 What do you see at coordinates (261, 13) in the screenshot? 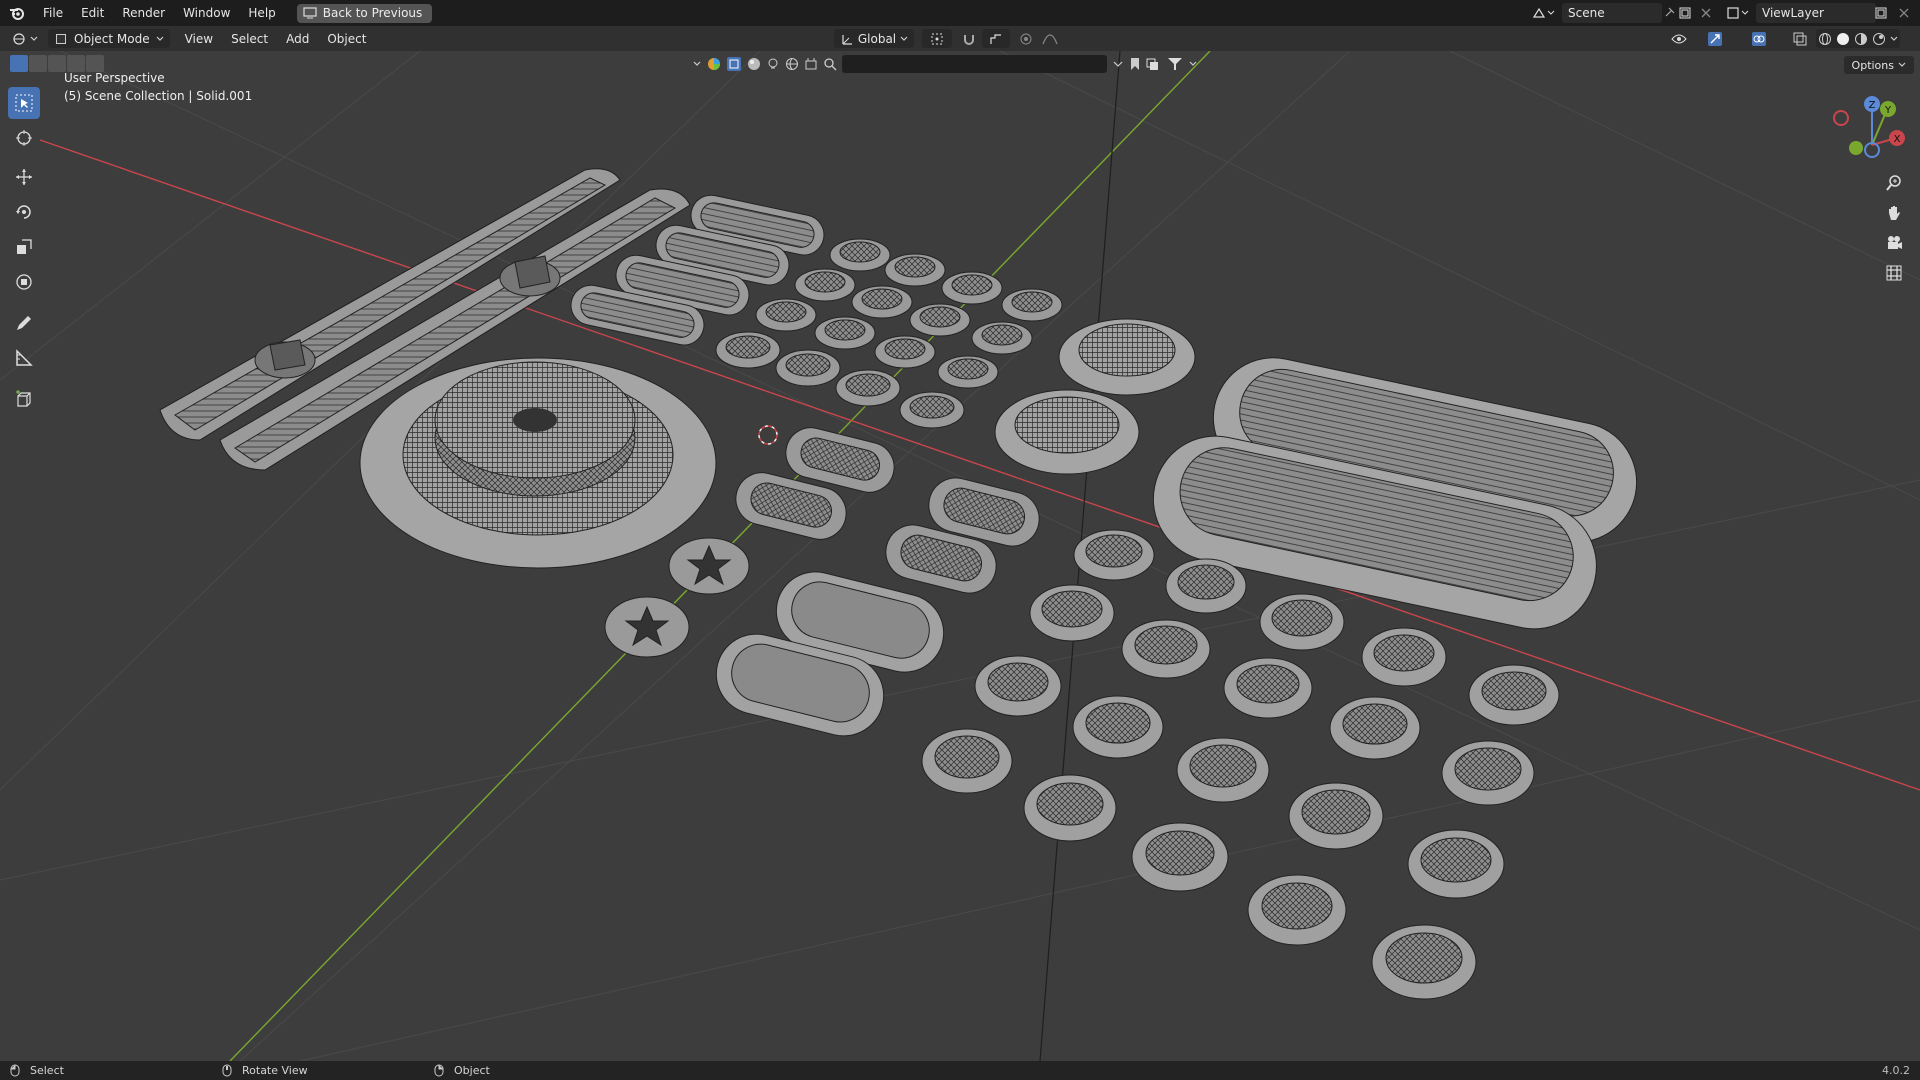
I see `menu-help: Help` at bounding box center [261, 13].